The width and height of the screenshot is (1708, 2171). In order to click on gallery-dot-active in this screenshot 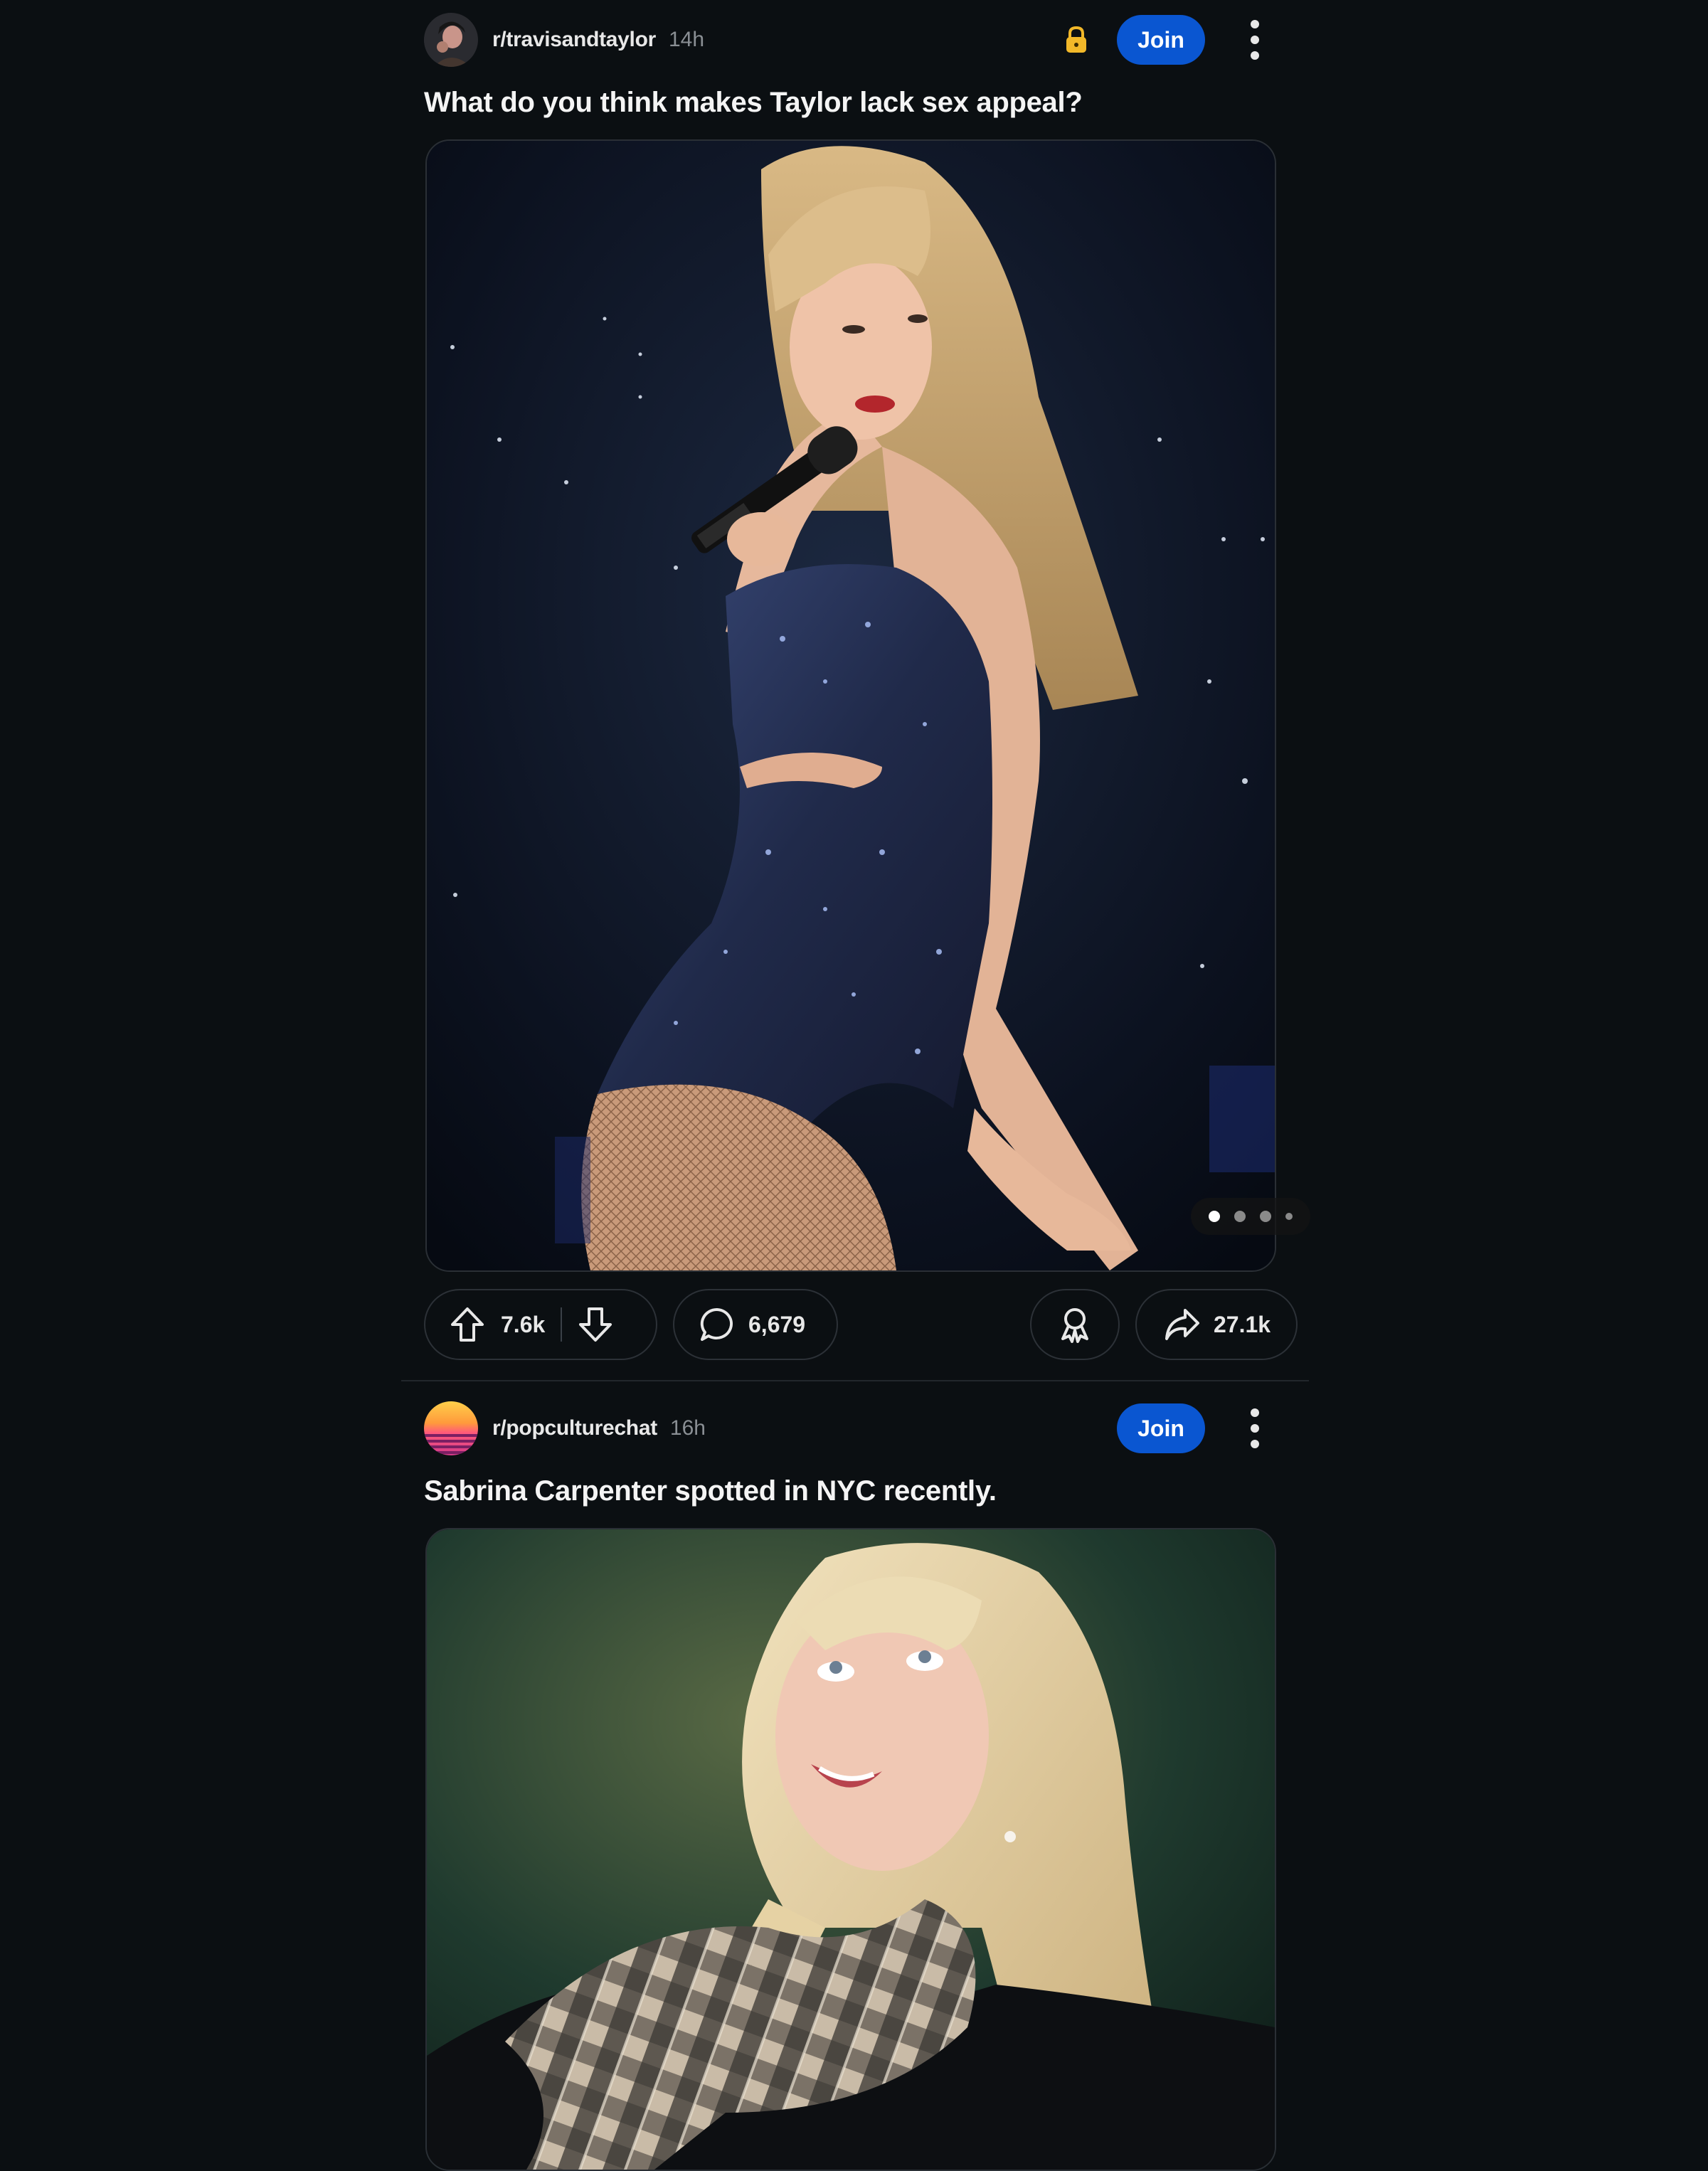, I will do `click(1215, 1216)`.